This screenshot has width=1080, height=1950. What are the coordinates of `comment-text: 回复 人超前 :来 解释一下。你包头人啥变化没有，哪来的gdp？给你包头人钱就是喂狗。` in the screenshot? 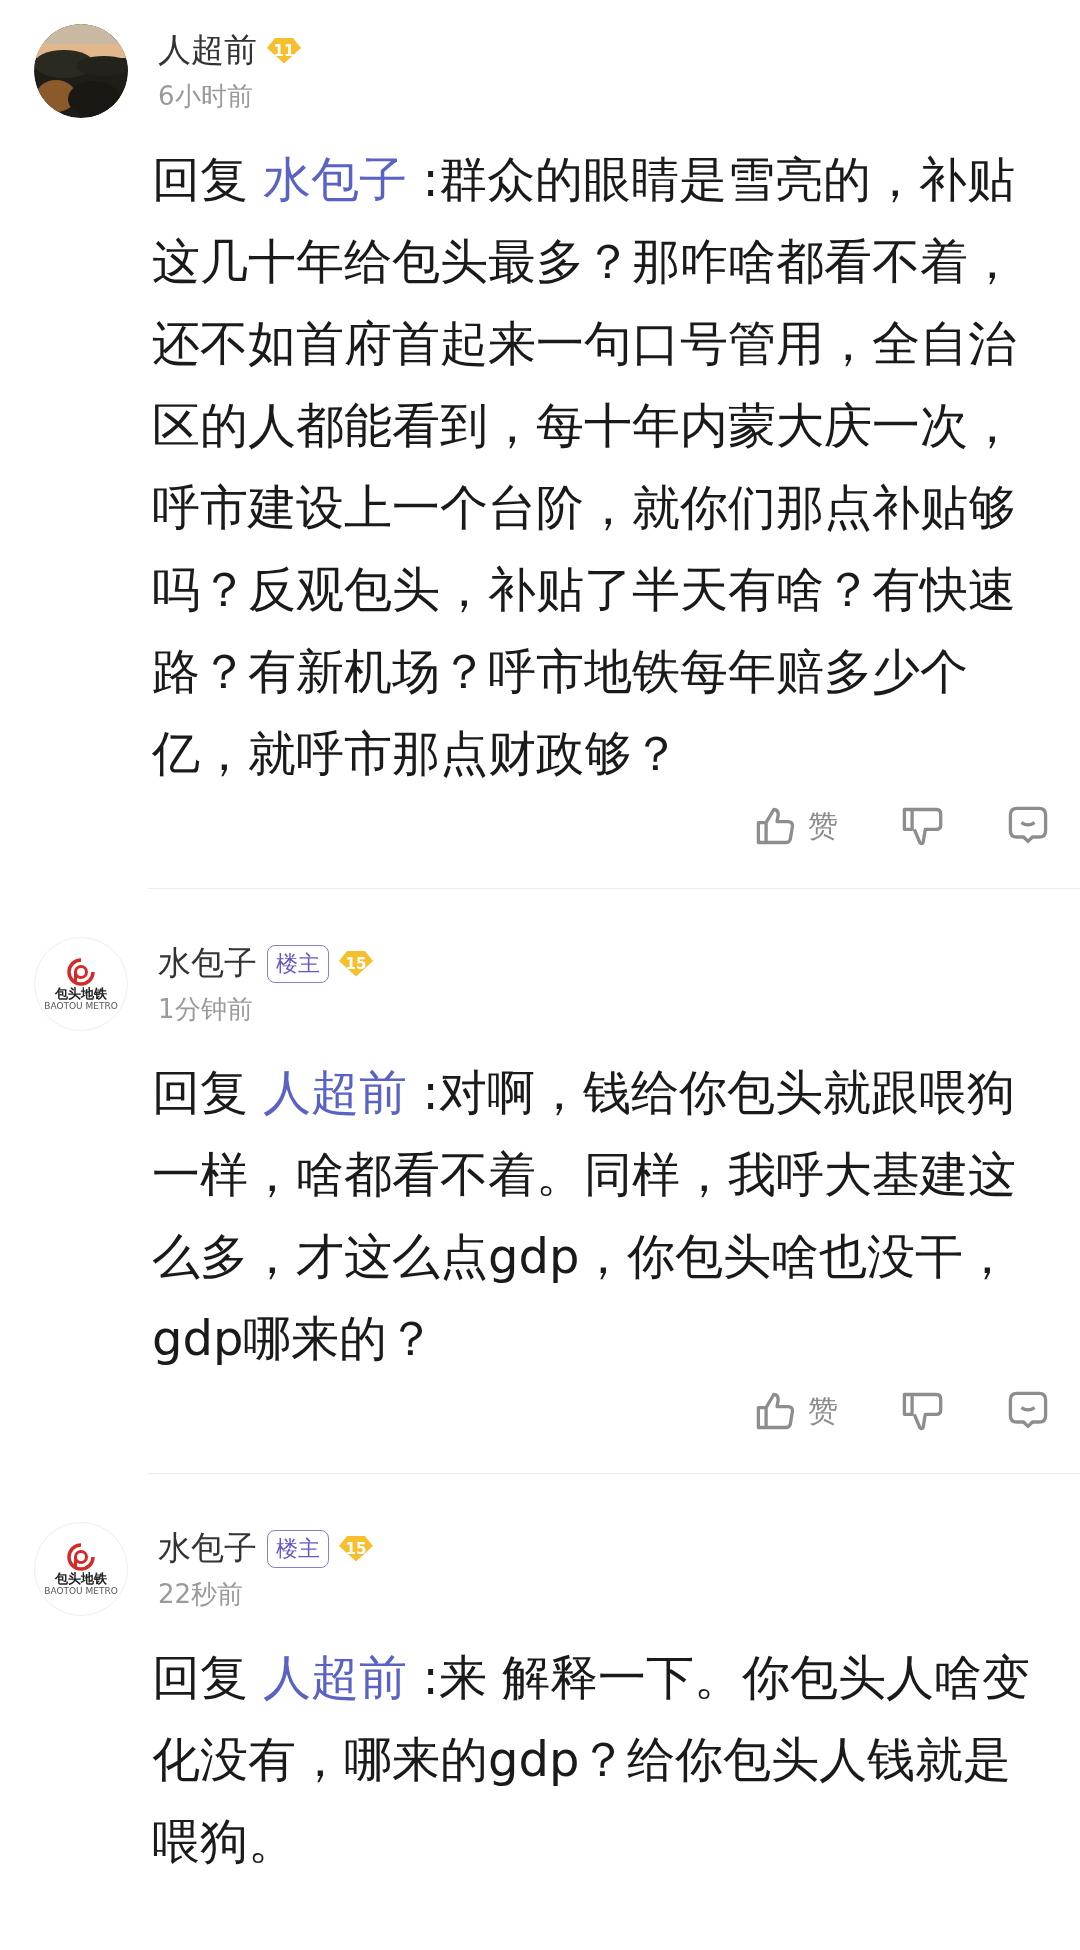 It's located at (591, 1759).